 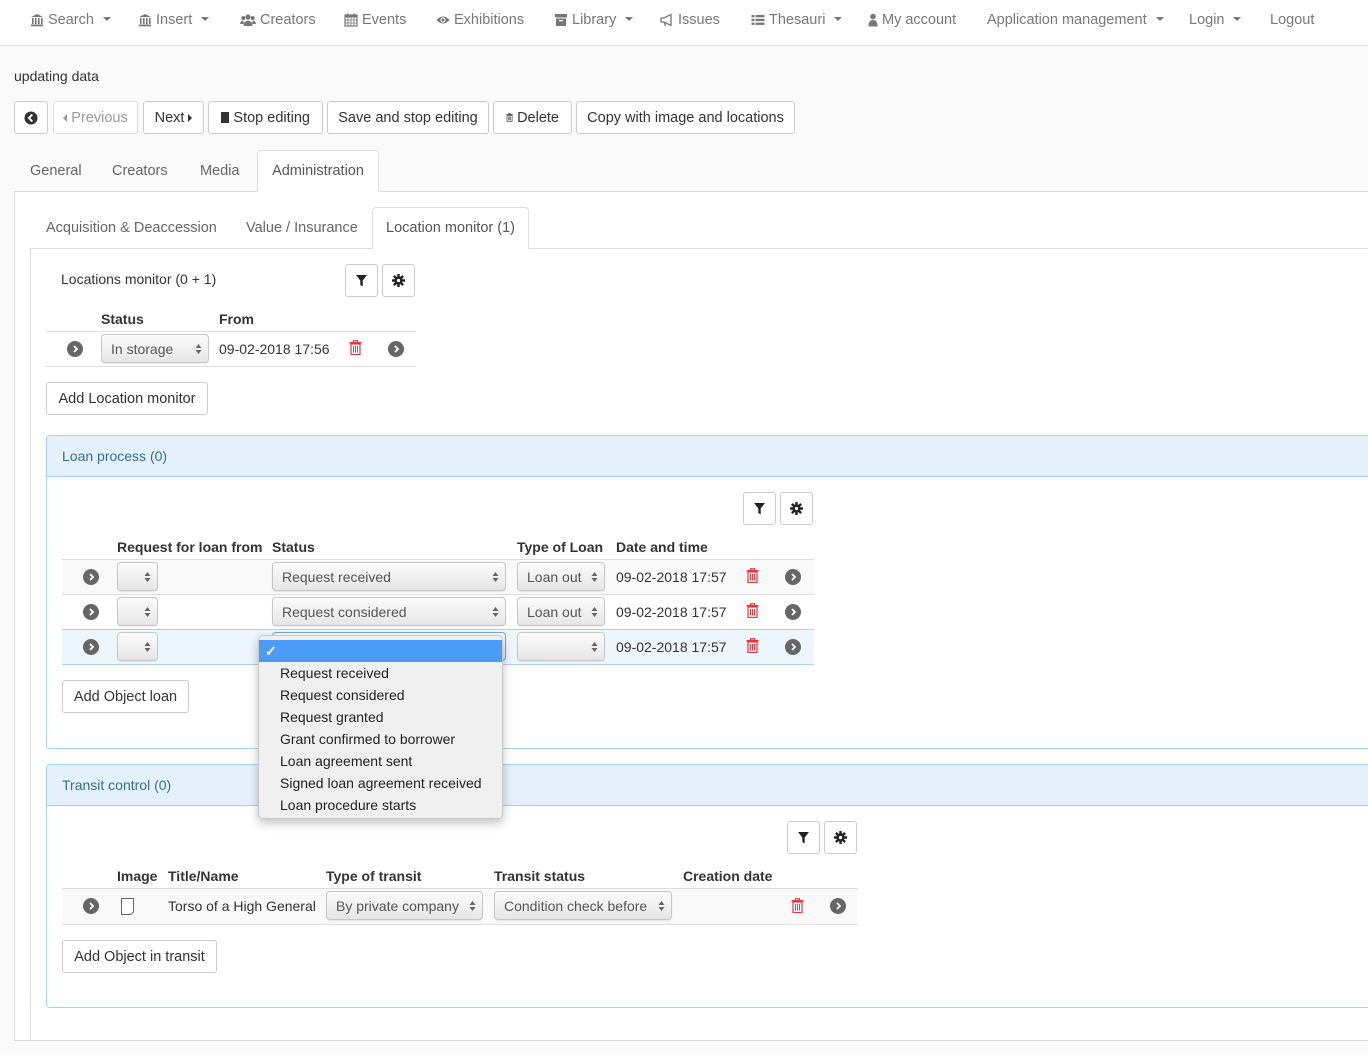 I want to click on tab-media: Media, so click(x=220, y=171).